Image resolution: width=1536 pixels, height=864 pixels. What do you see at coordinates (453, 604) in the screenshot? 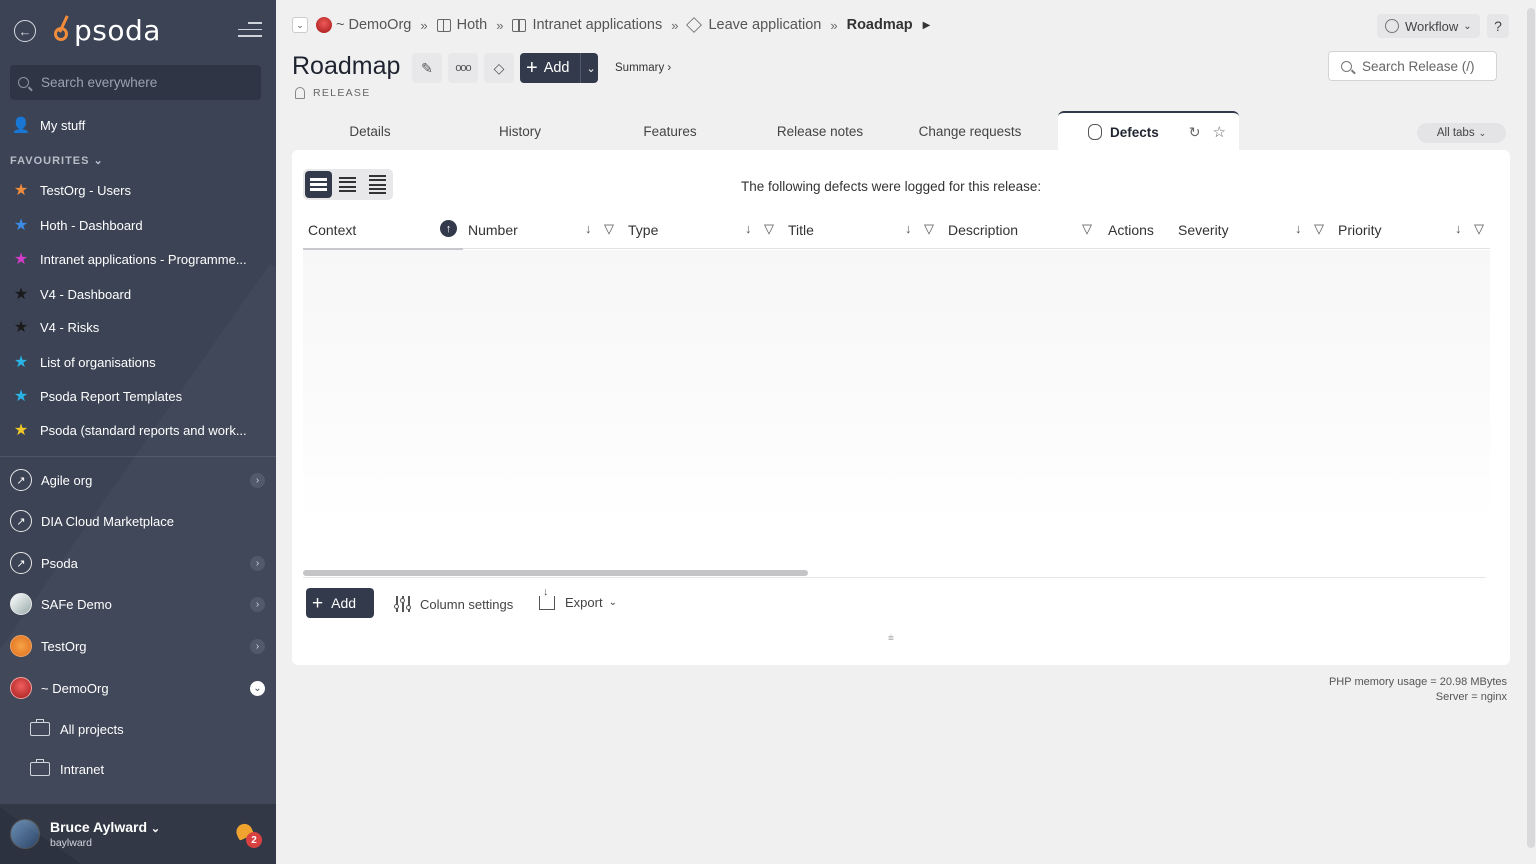
I see `column-settings-button: Column settings` at bounding box center [453, 604].